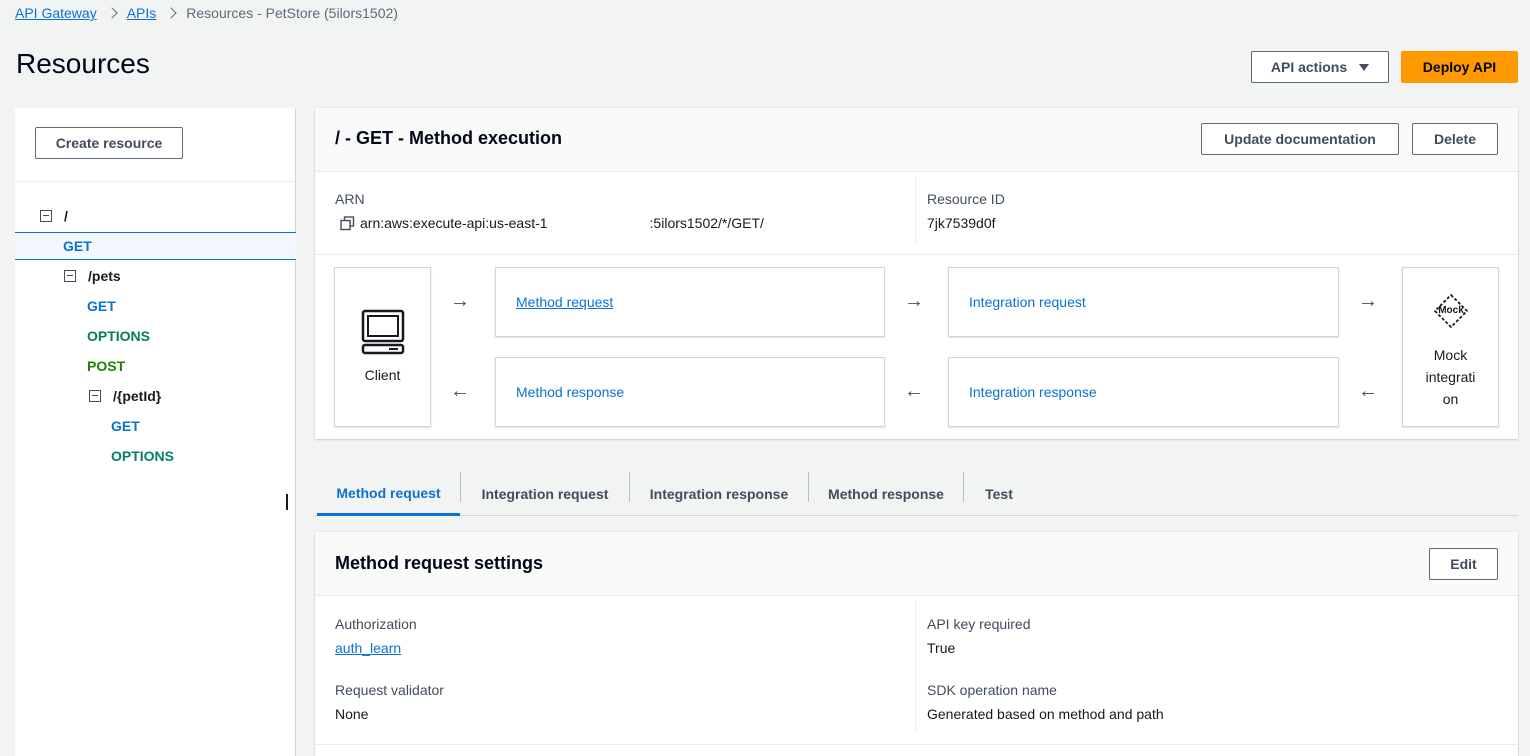 This screenshot has height=756, width=1530. Describe the element at coordinates (545, 493) in the screenshot. I see `tab-integration-request: Integration request` at that location.